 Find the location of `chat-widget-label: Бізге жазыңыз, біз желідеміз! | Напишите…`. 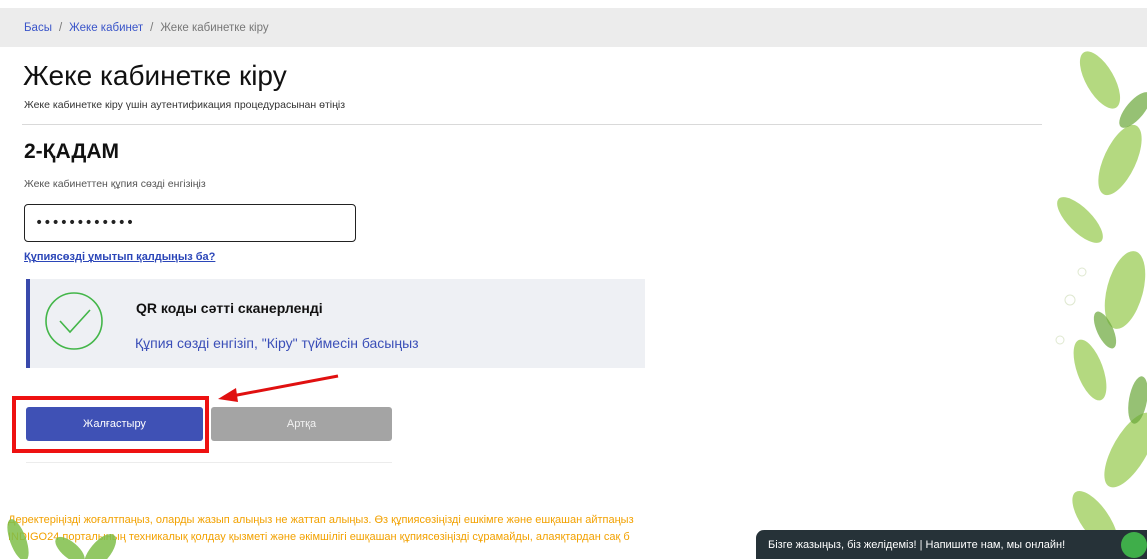

chat-widget-label: Бізге жазыңыз, біз желідеміз! | Напишите… is located at coordinates (917, 544).